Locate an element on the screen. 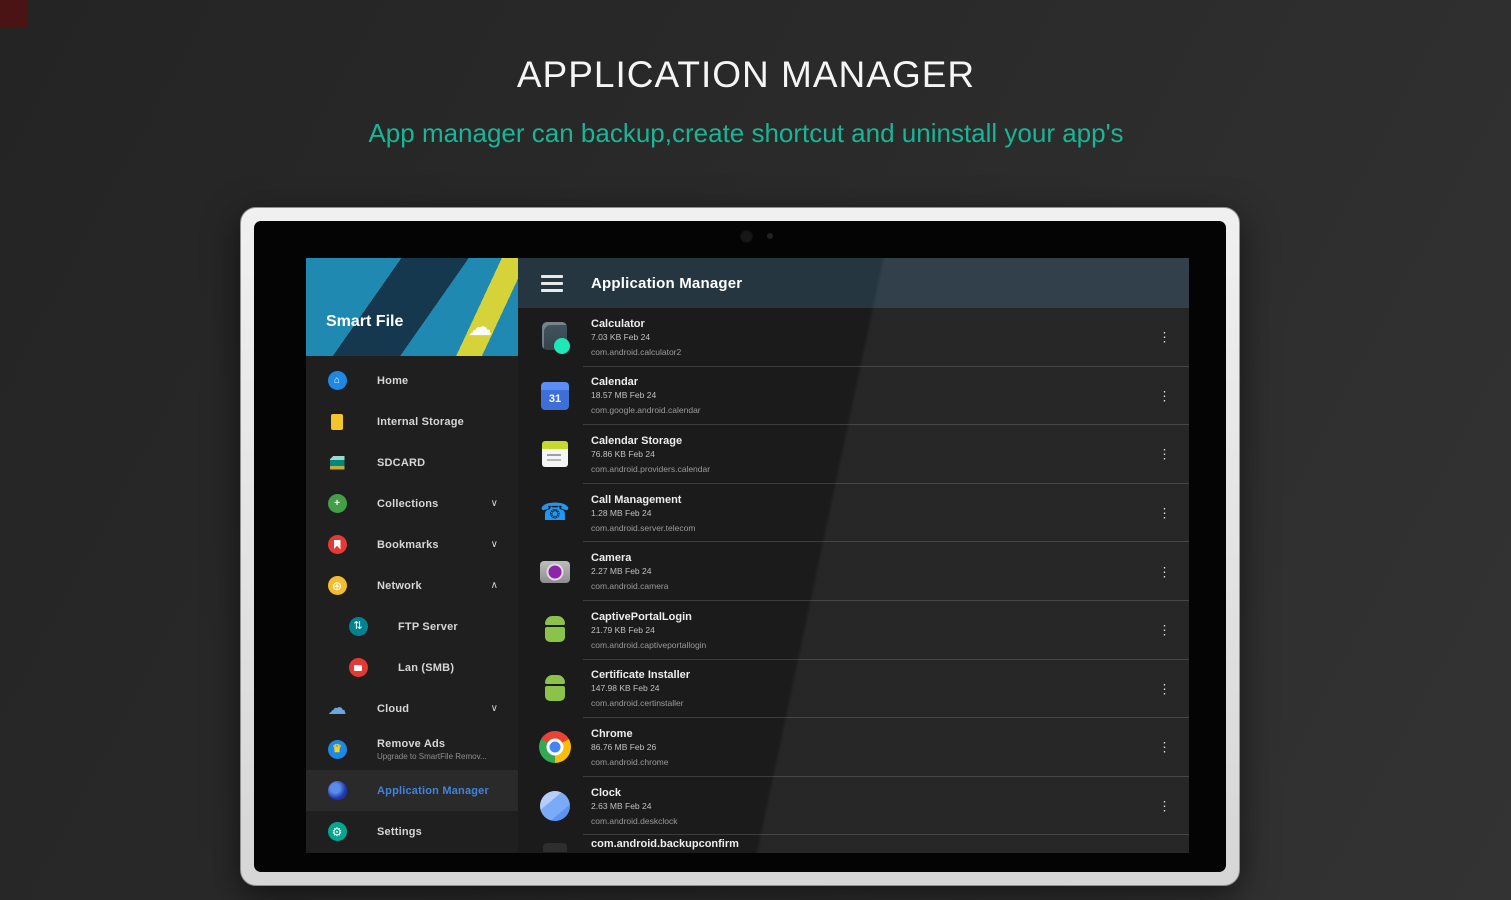 The width and height of the screenshot is (1511, 900). sidebar-item-network: ⊕ Network ∧ is located at coordinates (412, 585).